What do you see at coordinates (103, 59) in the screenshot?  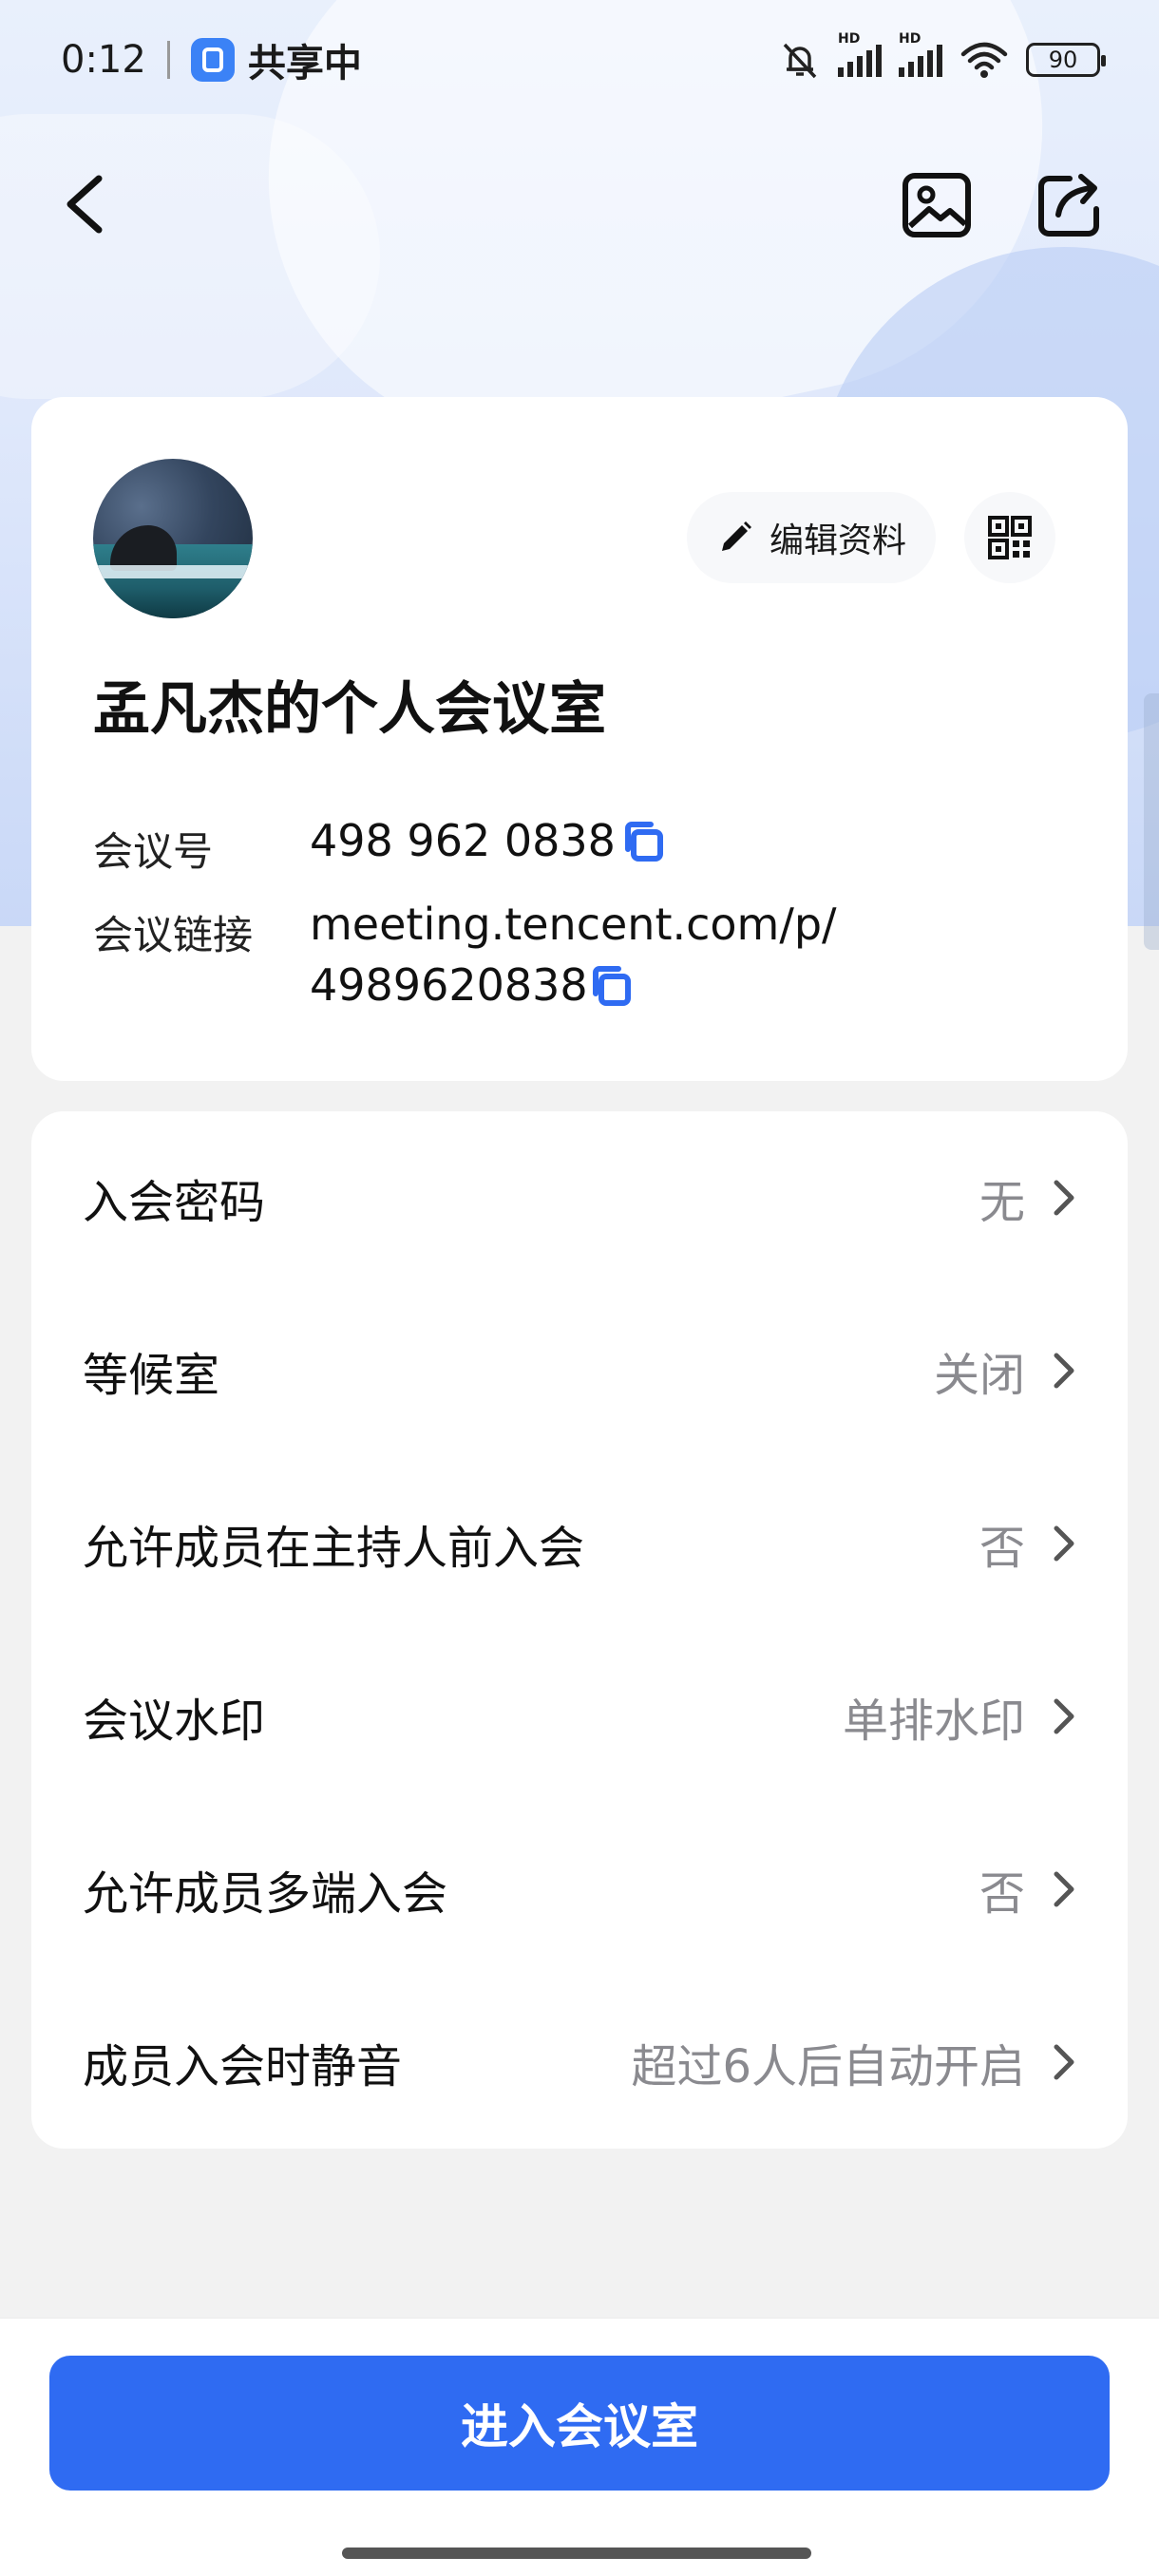 I see `status-time: 0:12` at bounding box center [103, 59].